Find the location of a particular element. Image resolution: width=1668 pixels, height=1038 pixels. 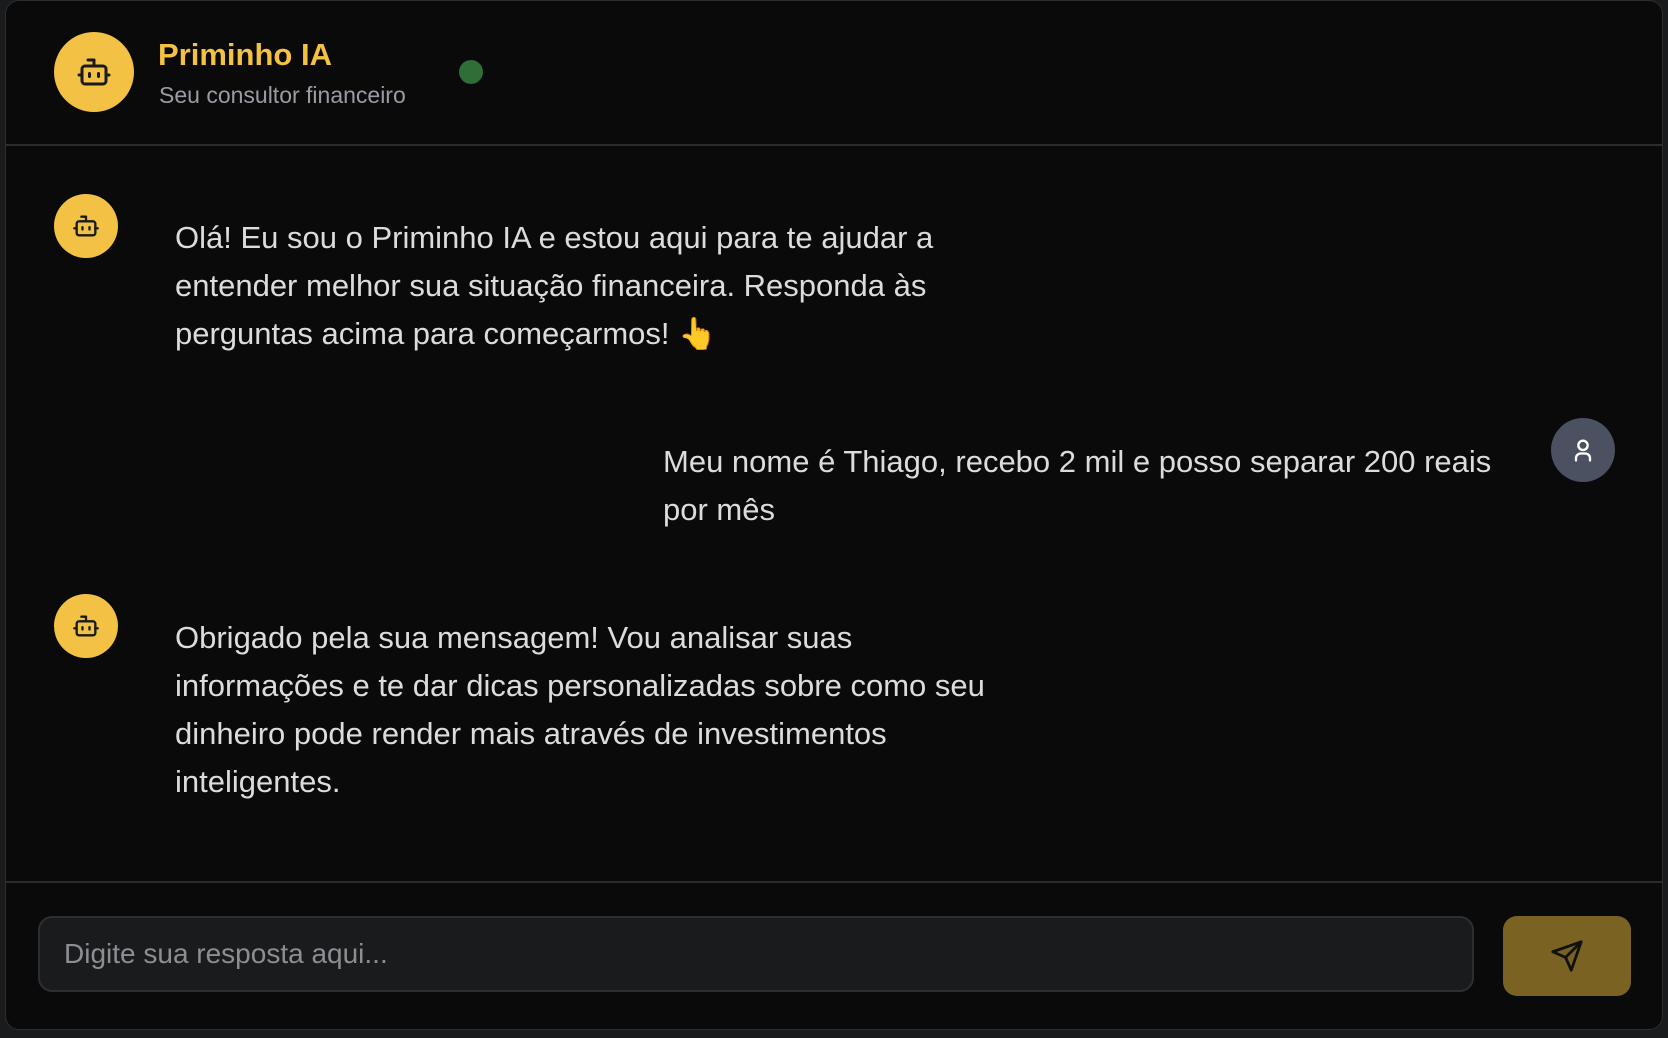

app-subtitle: Seu consultor financeiro is located at coordinates (282, 95).